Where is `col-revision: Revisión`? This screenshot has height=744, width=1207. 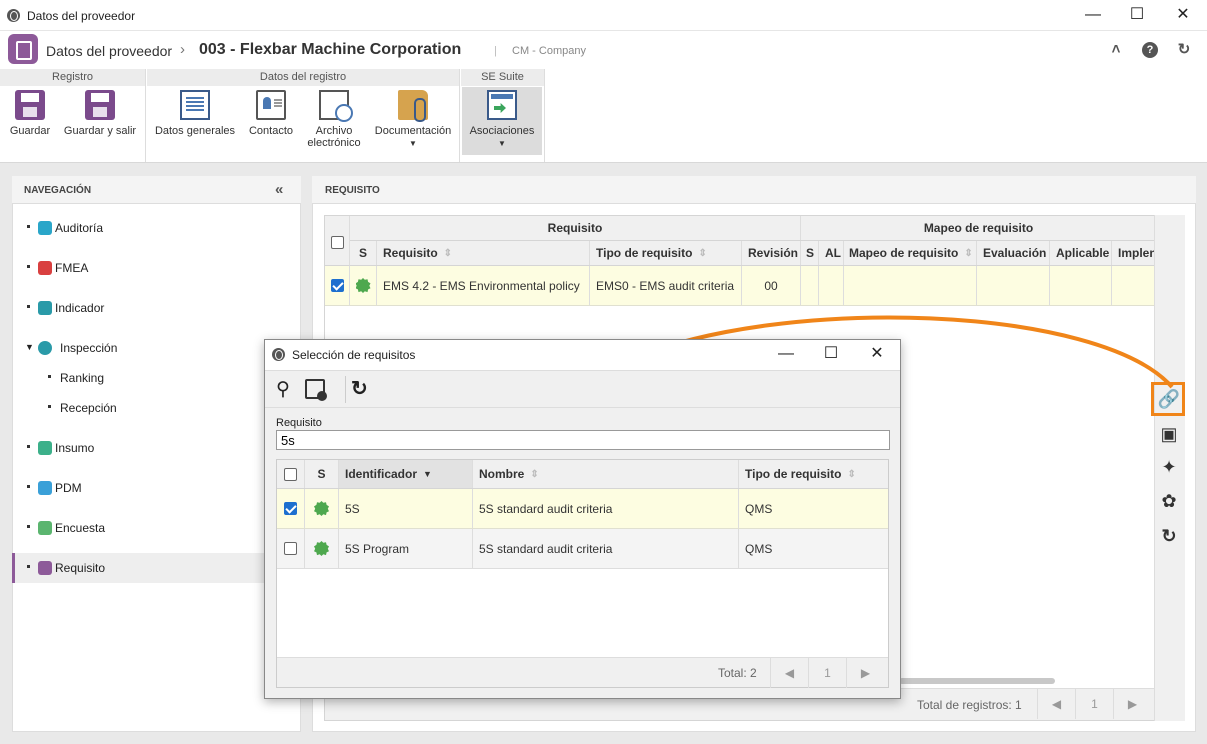
col-revision: Revisión is located at coordinates (771, 253).